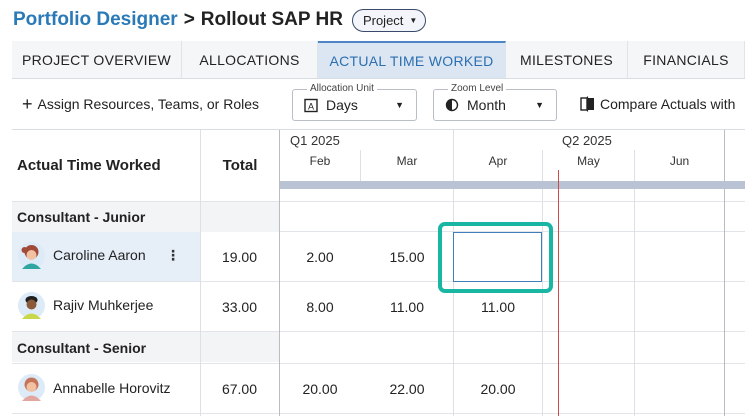 This screenshot has width=745, height=416. Describe the element at coordinates (239, 257) in the screenshot. I see `total-cell: 19.00` at that location.